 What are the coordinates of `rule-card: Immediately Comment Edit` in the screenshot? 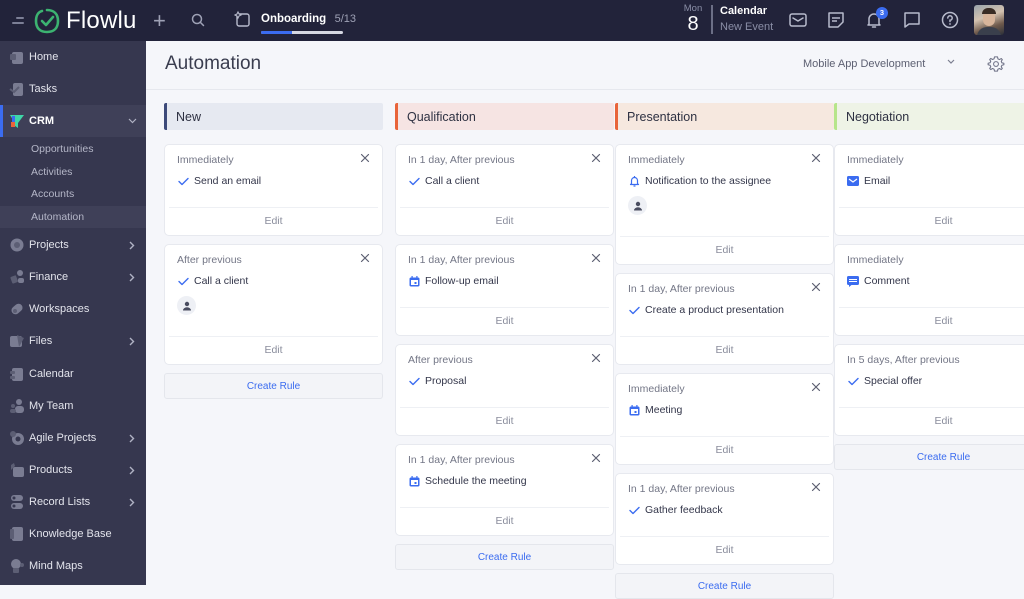 It's located at (929, 290).